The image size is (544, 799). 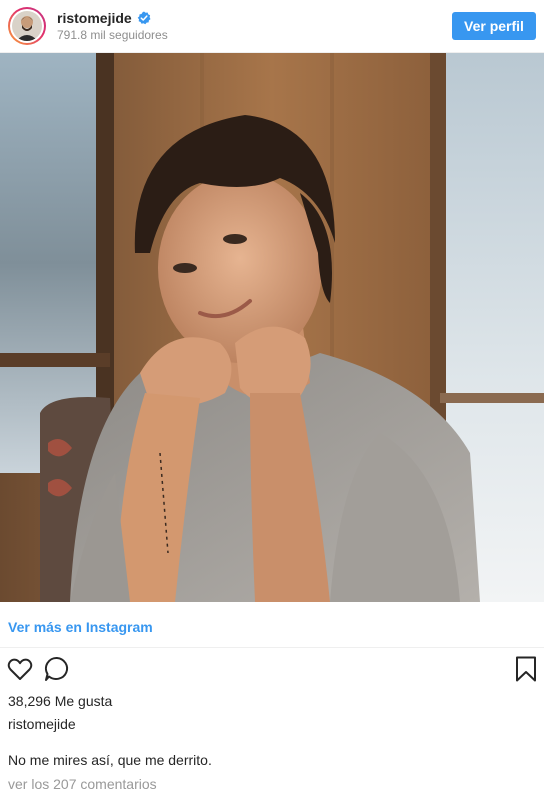 I want to click on avatar, so click(x=27, y=26).